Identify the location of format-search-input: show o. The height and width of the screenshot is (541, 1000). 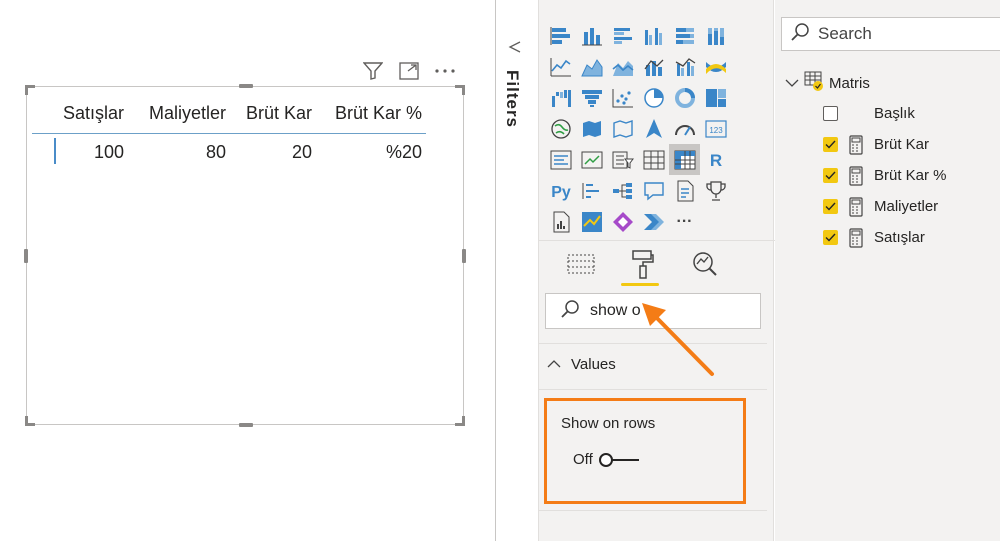
(653, 311).